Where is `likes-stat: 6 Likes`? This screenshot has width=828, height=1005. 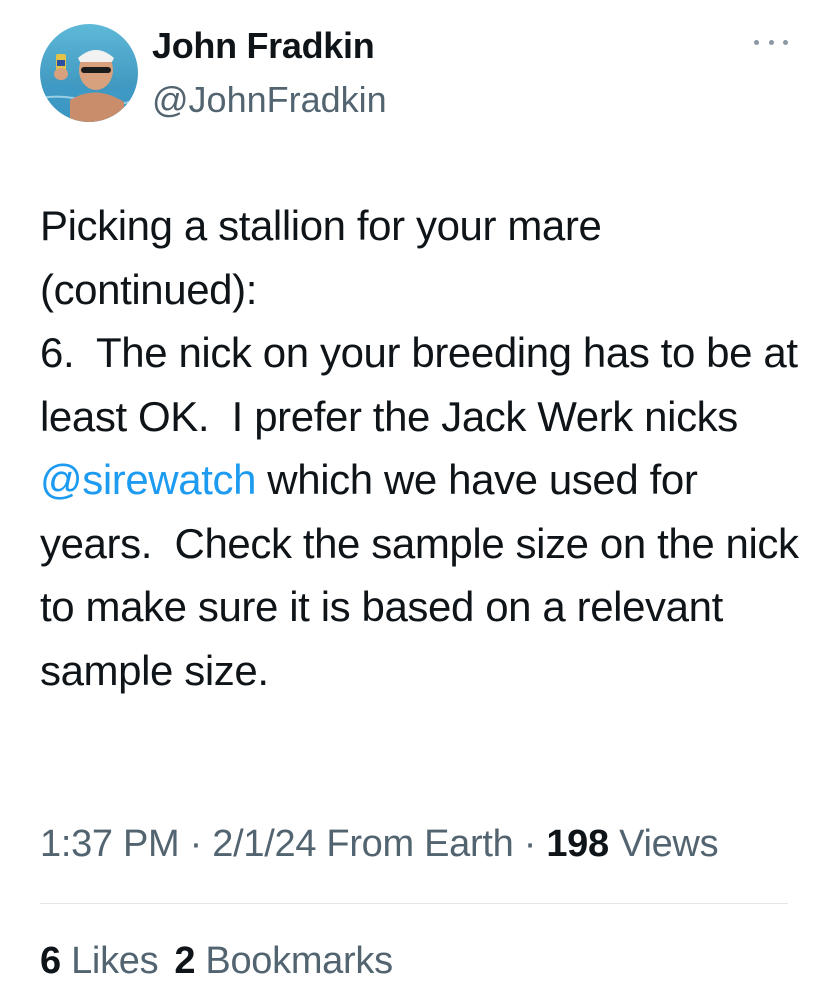
likes-stat: 6 Likes is located at coordinates (99, 961).